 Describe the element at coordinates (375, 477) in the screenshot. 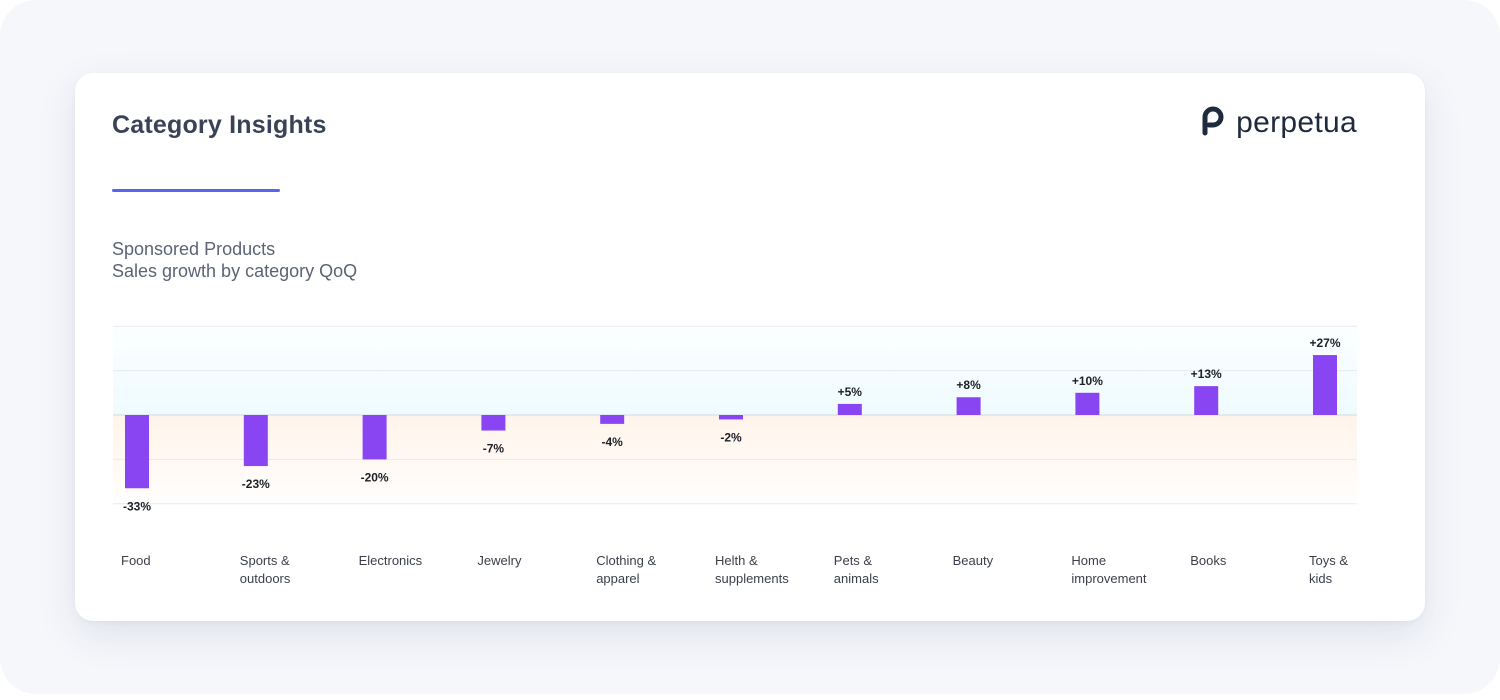

I see `value-label: -20%` at that location.